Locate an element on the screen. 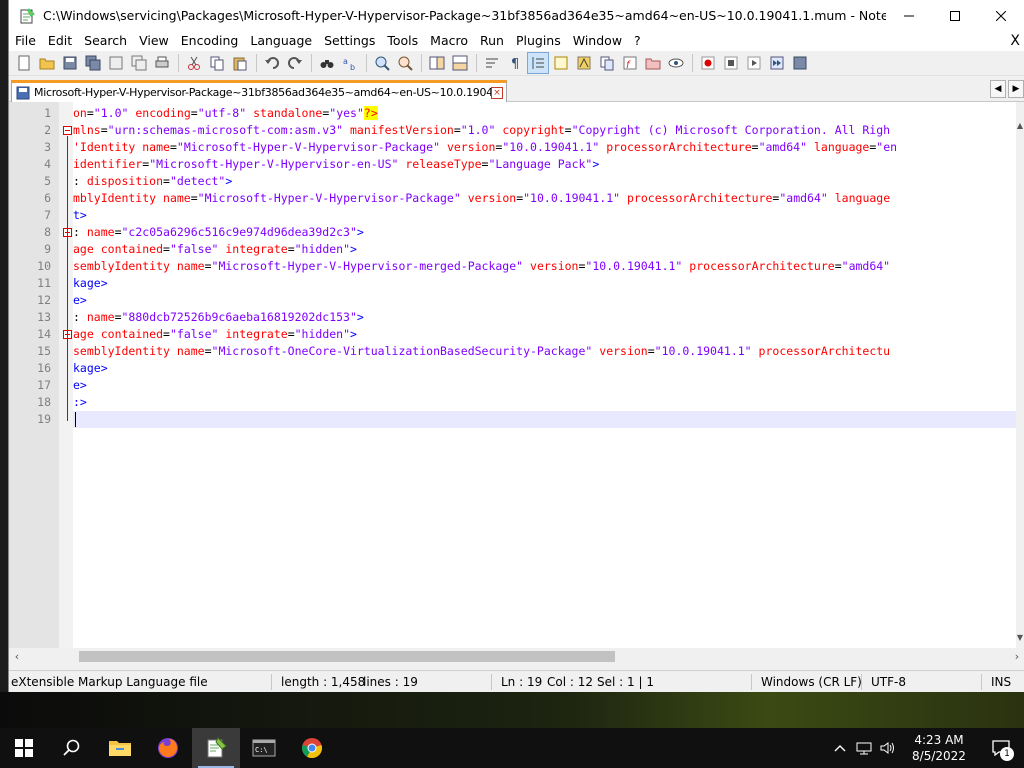 The image size is (1024, 768). tray-network-button is located at coordinates (864, 748).